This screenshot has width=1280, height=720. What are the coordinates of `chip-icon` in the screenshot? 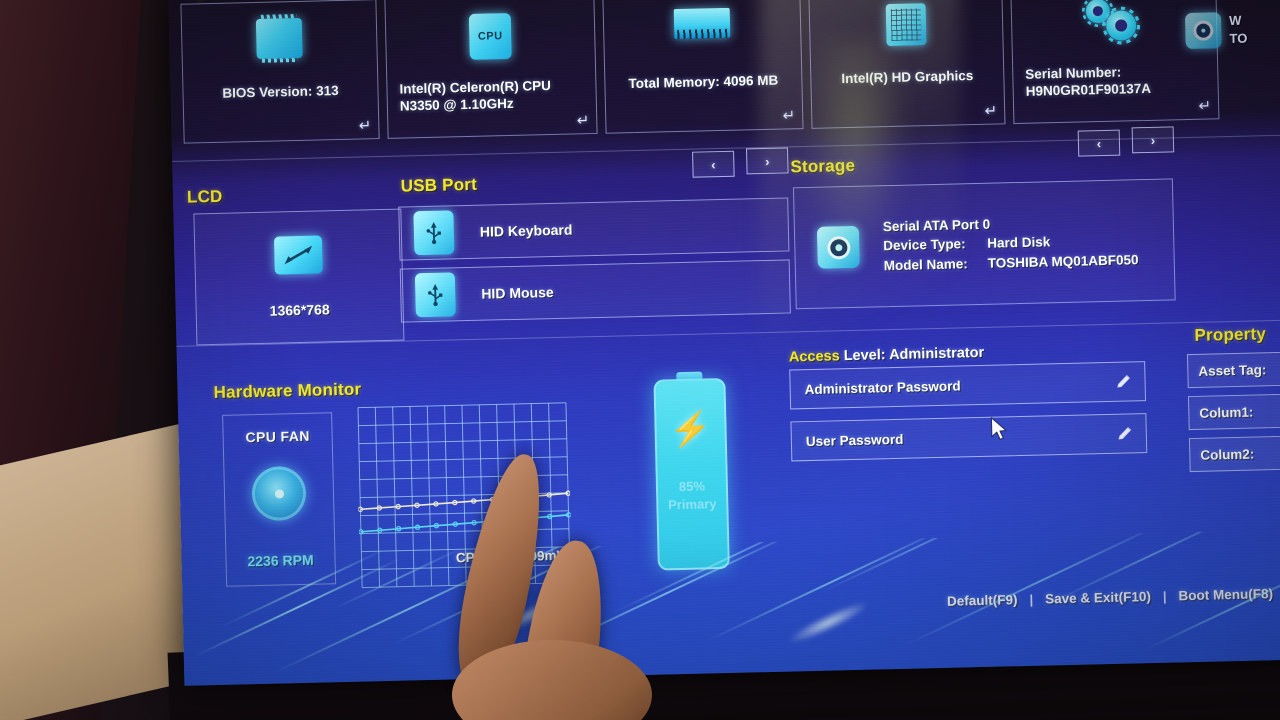 It's located at (279, 38).